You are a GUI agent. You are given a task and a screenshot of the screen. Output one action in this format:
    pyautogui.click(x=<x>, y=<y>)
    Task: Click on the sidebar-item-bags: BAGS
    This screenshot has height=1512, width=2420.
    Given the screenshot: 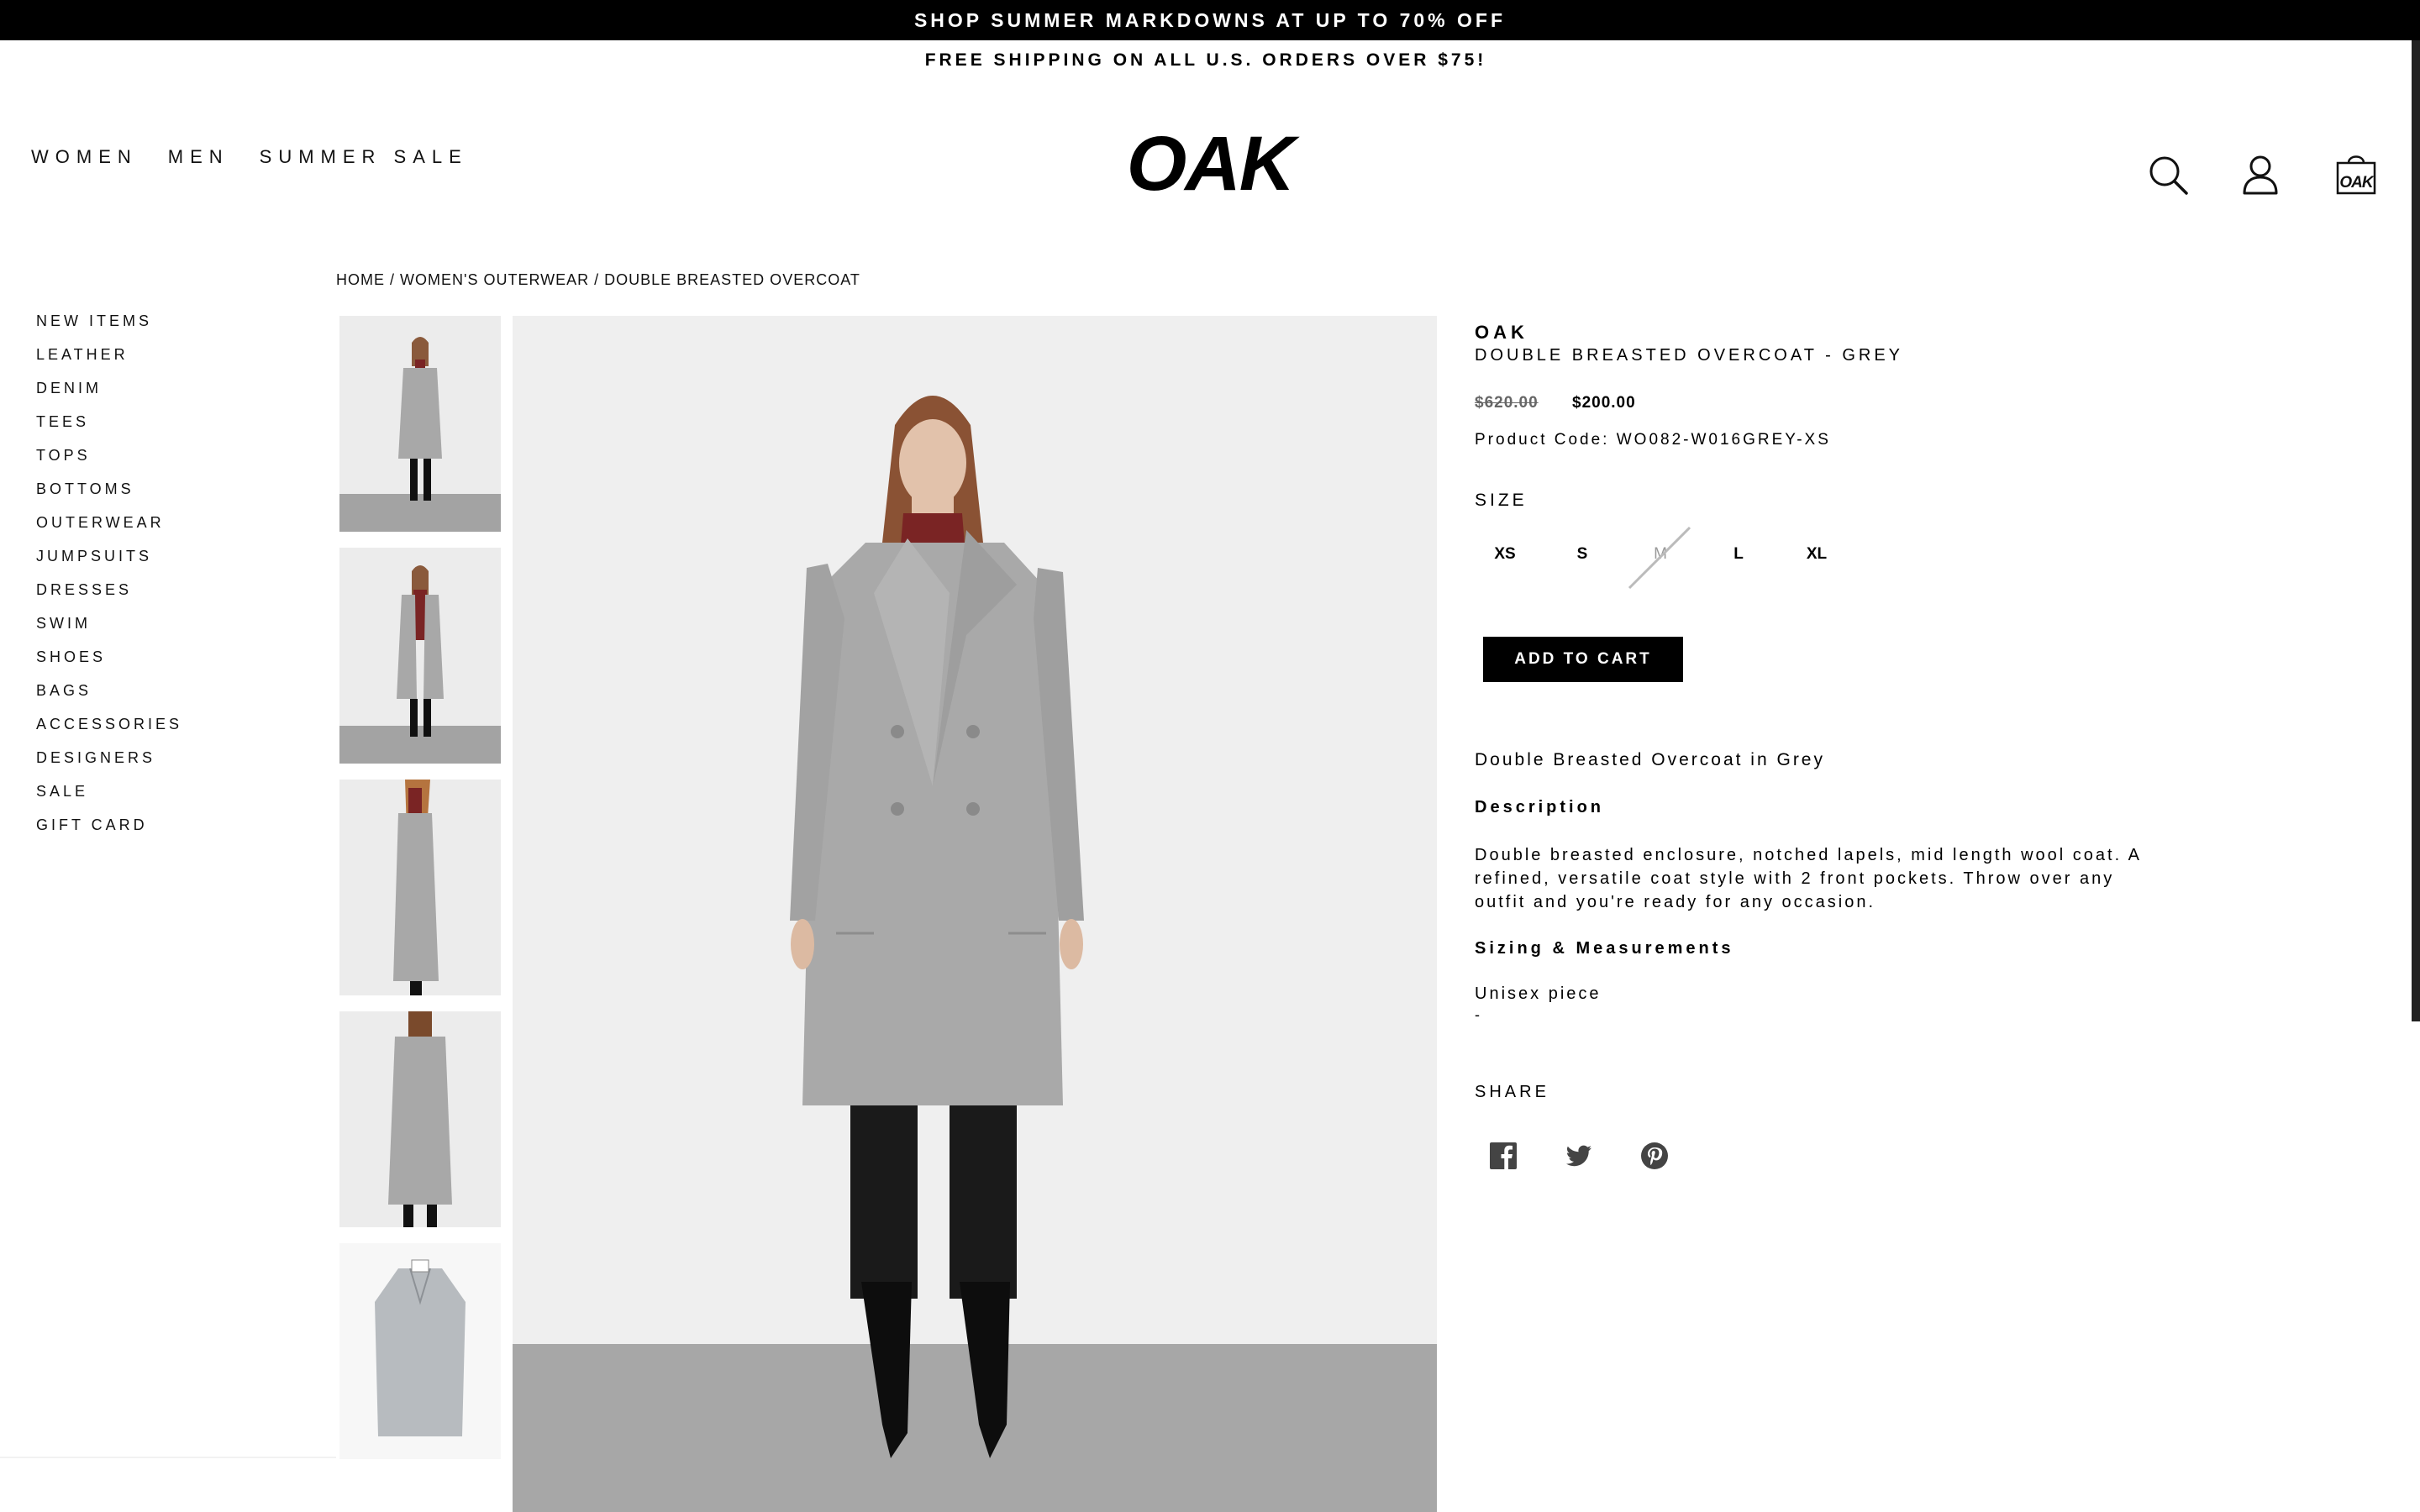 What is the action you would take?
    pyautogui.click(x=109, y=699)
    